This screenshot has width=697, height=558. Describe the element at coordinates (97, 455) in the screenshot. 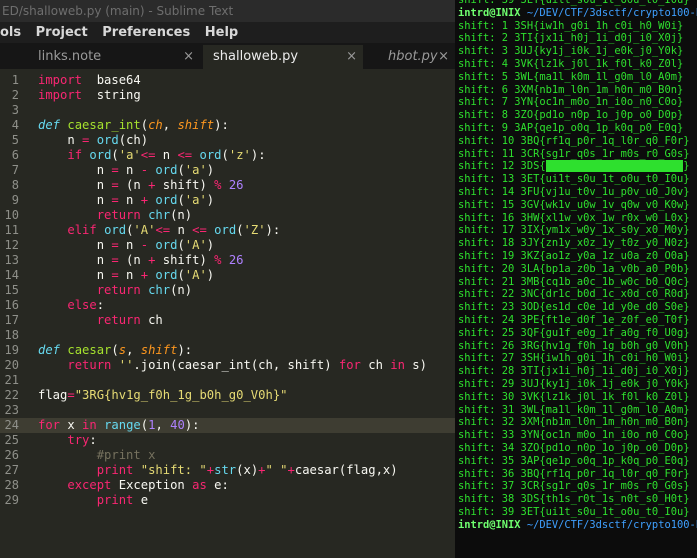

I see `code-line: #print x` at that location.